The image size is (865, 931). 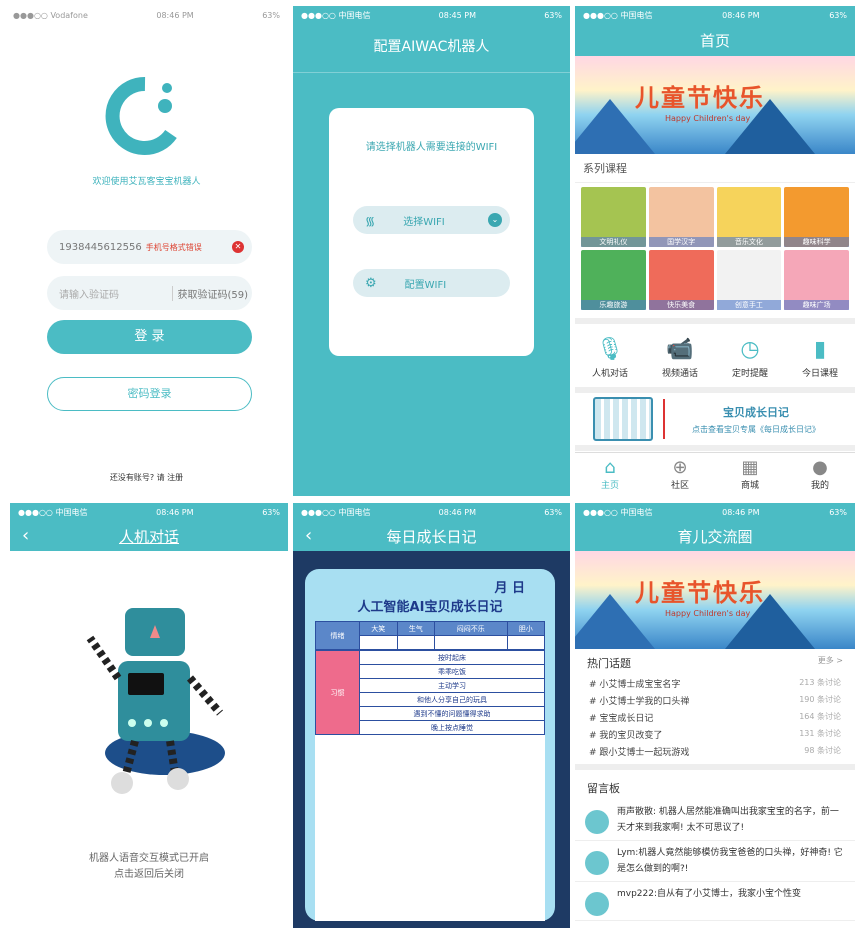 I want to click on mood-option: 生气, so click(x=415, y=628).